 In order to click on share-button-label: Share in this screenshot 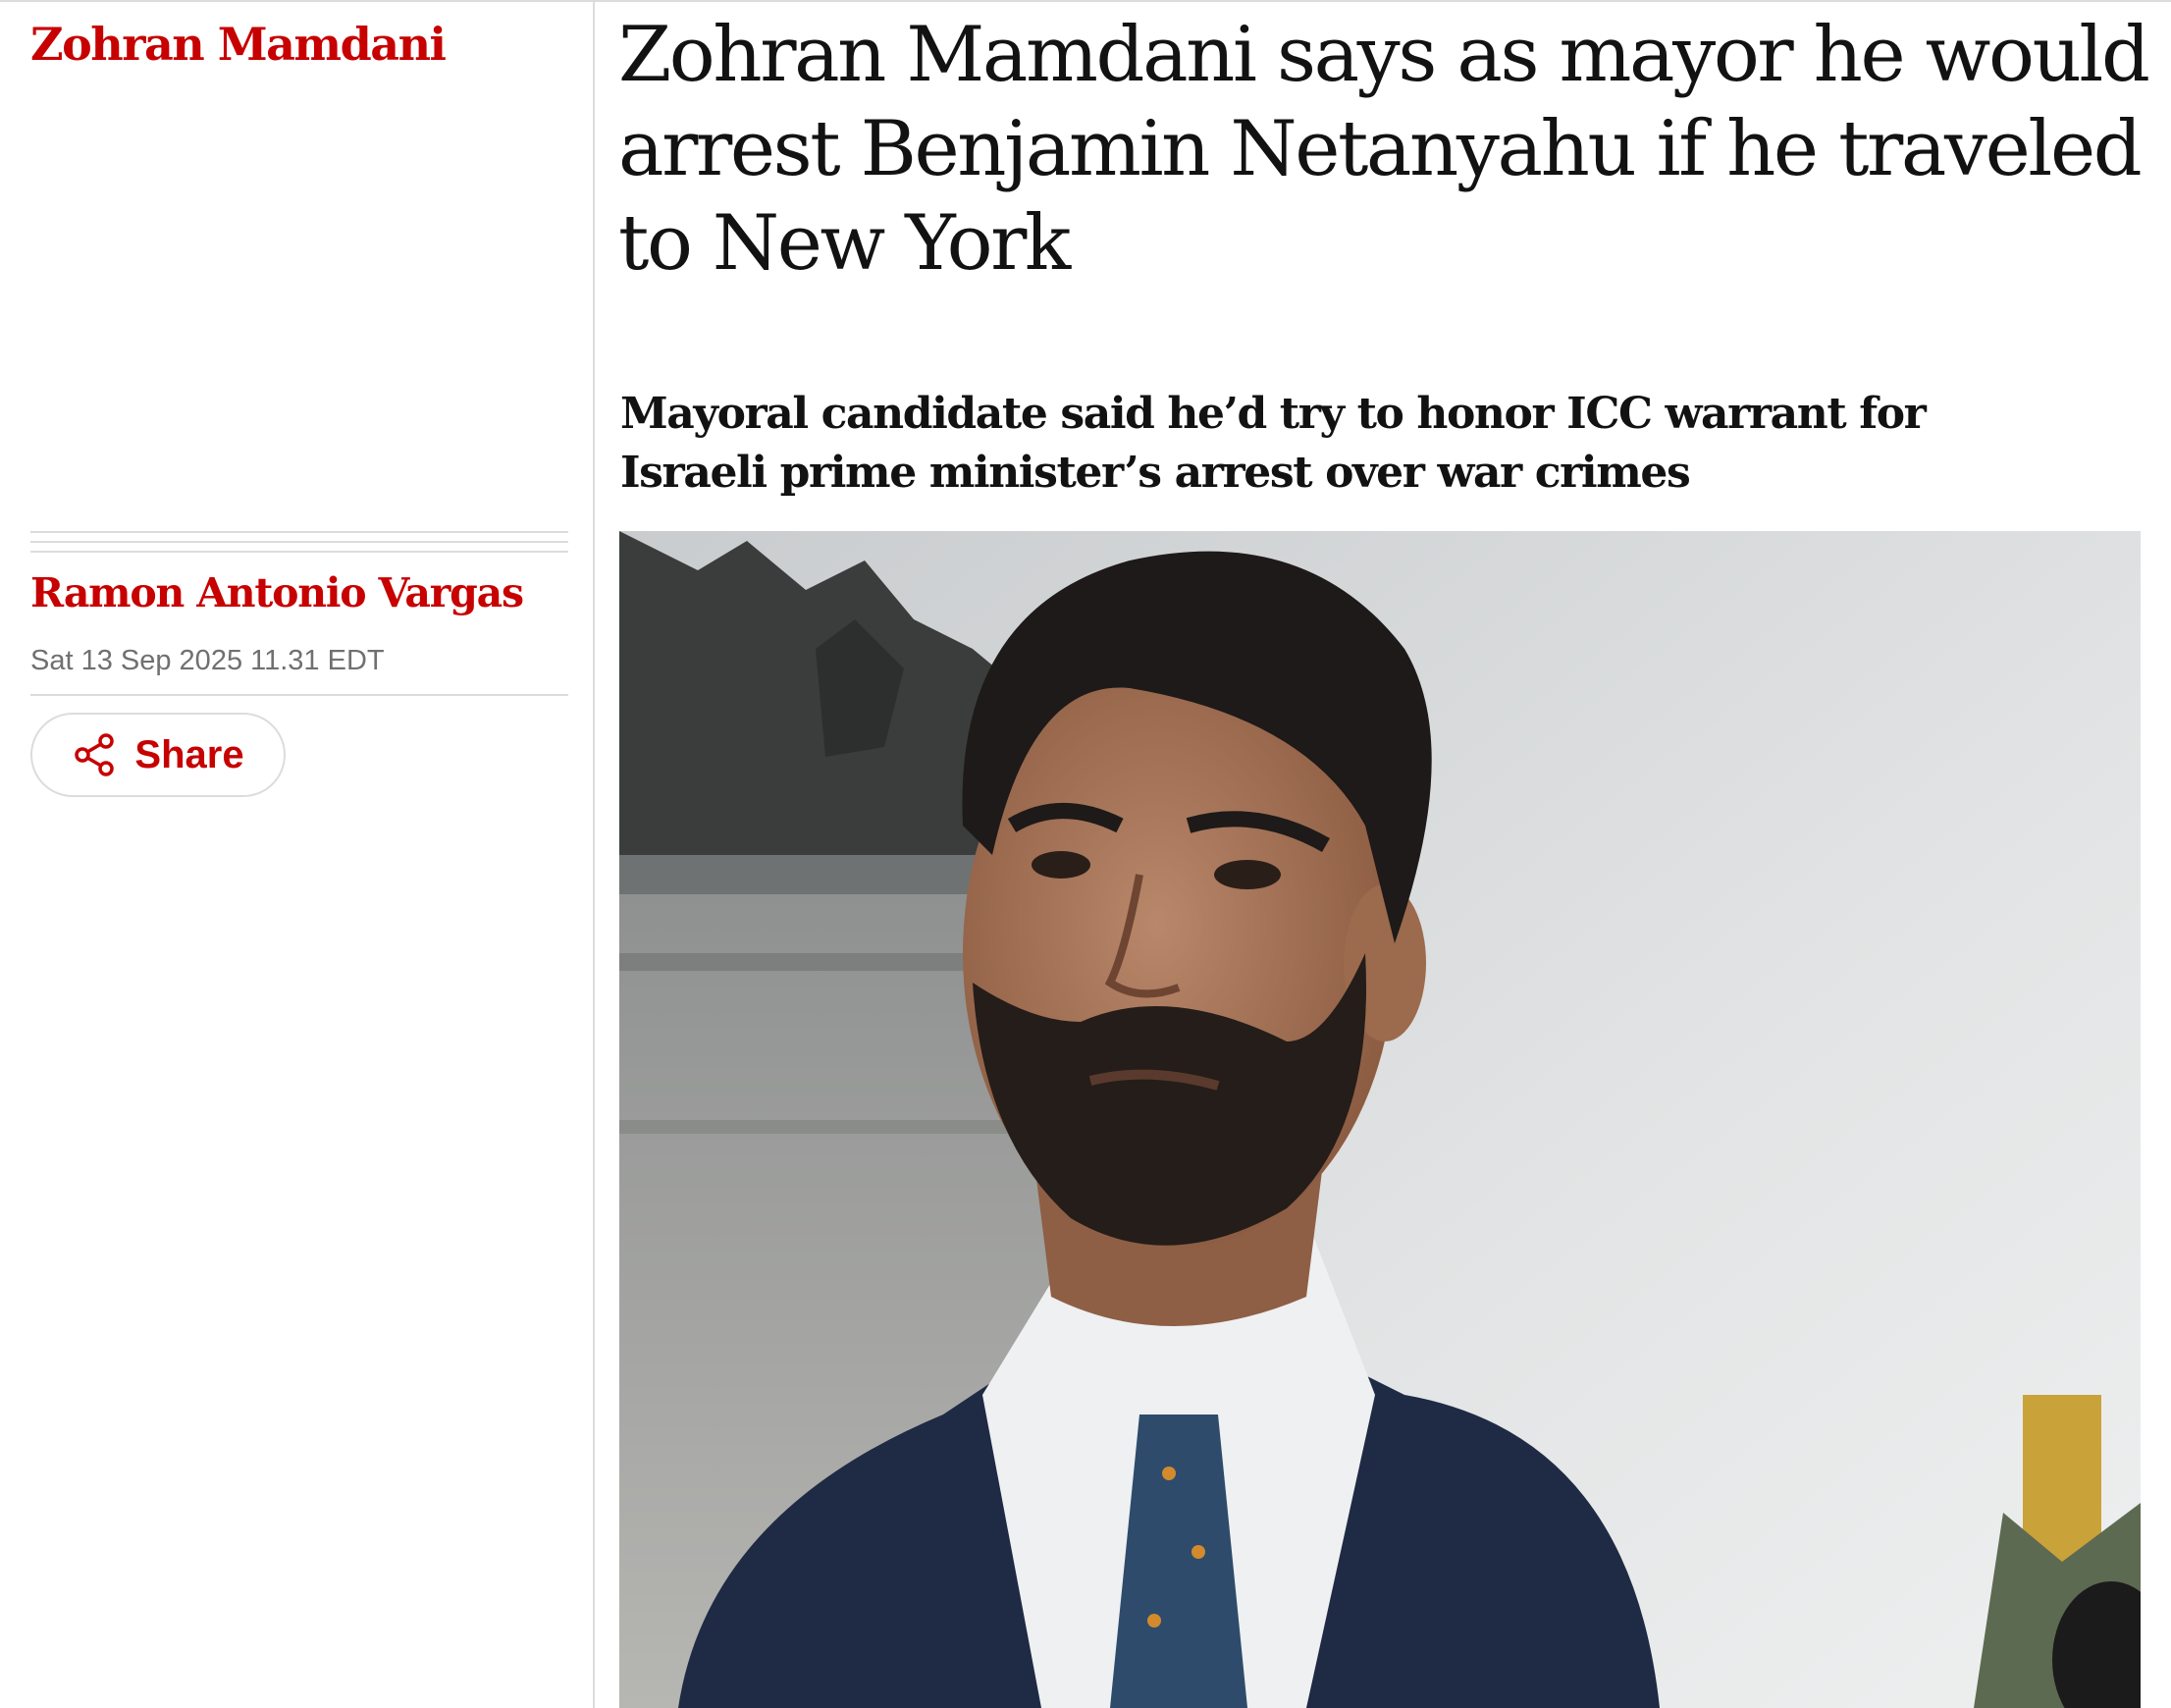, I will do `click(189, 754)`.